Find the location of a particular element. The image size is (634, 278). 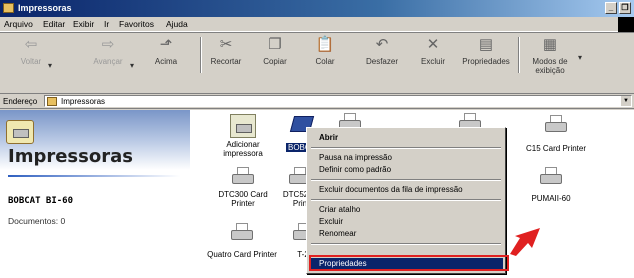

add-printer-icon is located at coordinates (243, 126).